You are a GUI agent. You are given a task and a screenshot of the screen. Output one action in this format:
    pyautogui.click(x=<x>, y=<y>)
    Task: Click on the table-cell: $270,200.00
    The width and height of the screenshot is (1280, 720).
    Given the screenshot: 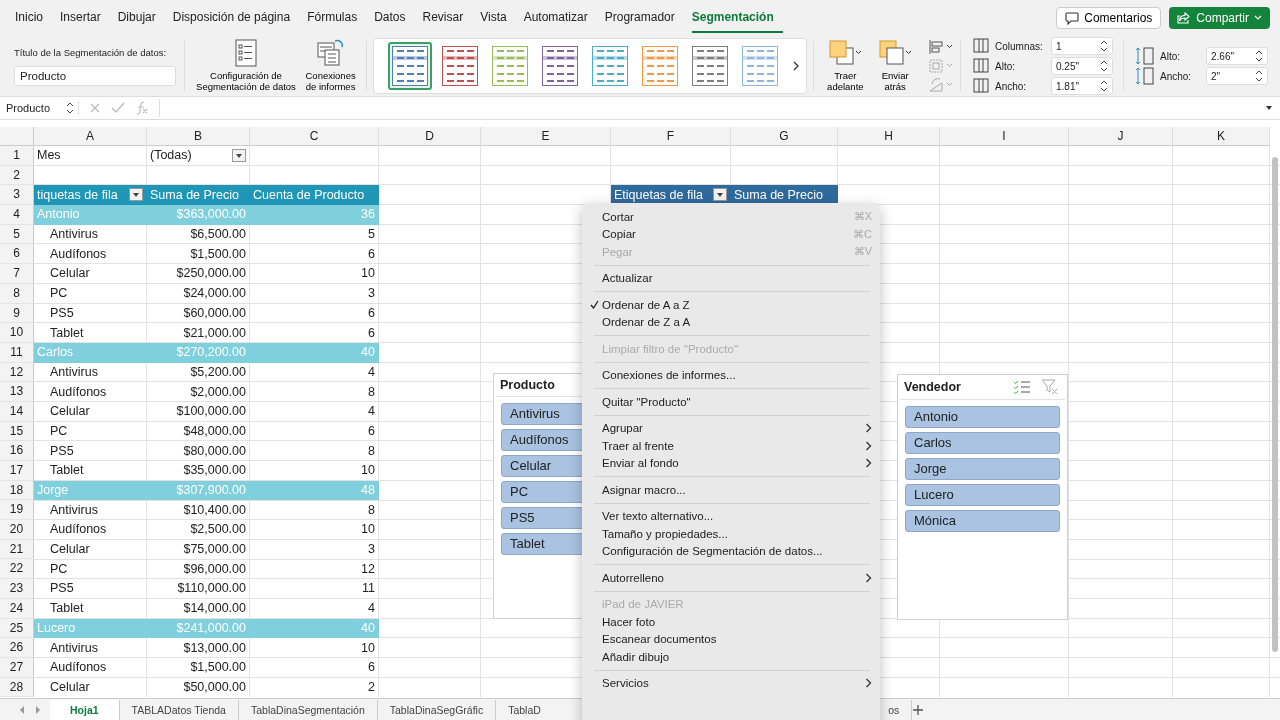 What is the action you would take?
    pyautogui.click(x=211, y=352)
    